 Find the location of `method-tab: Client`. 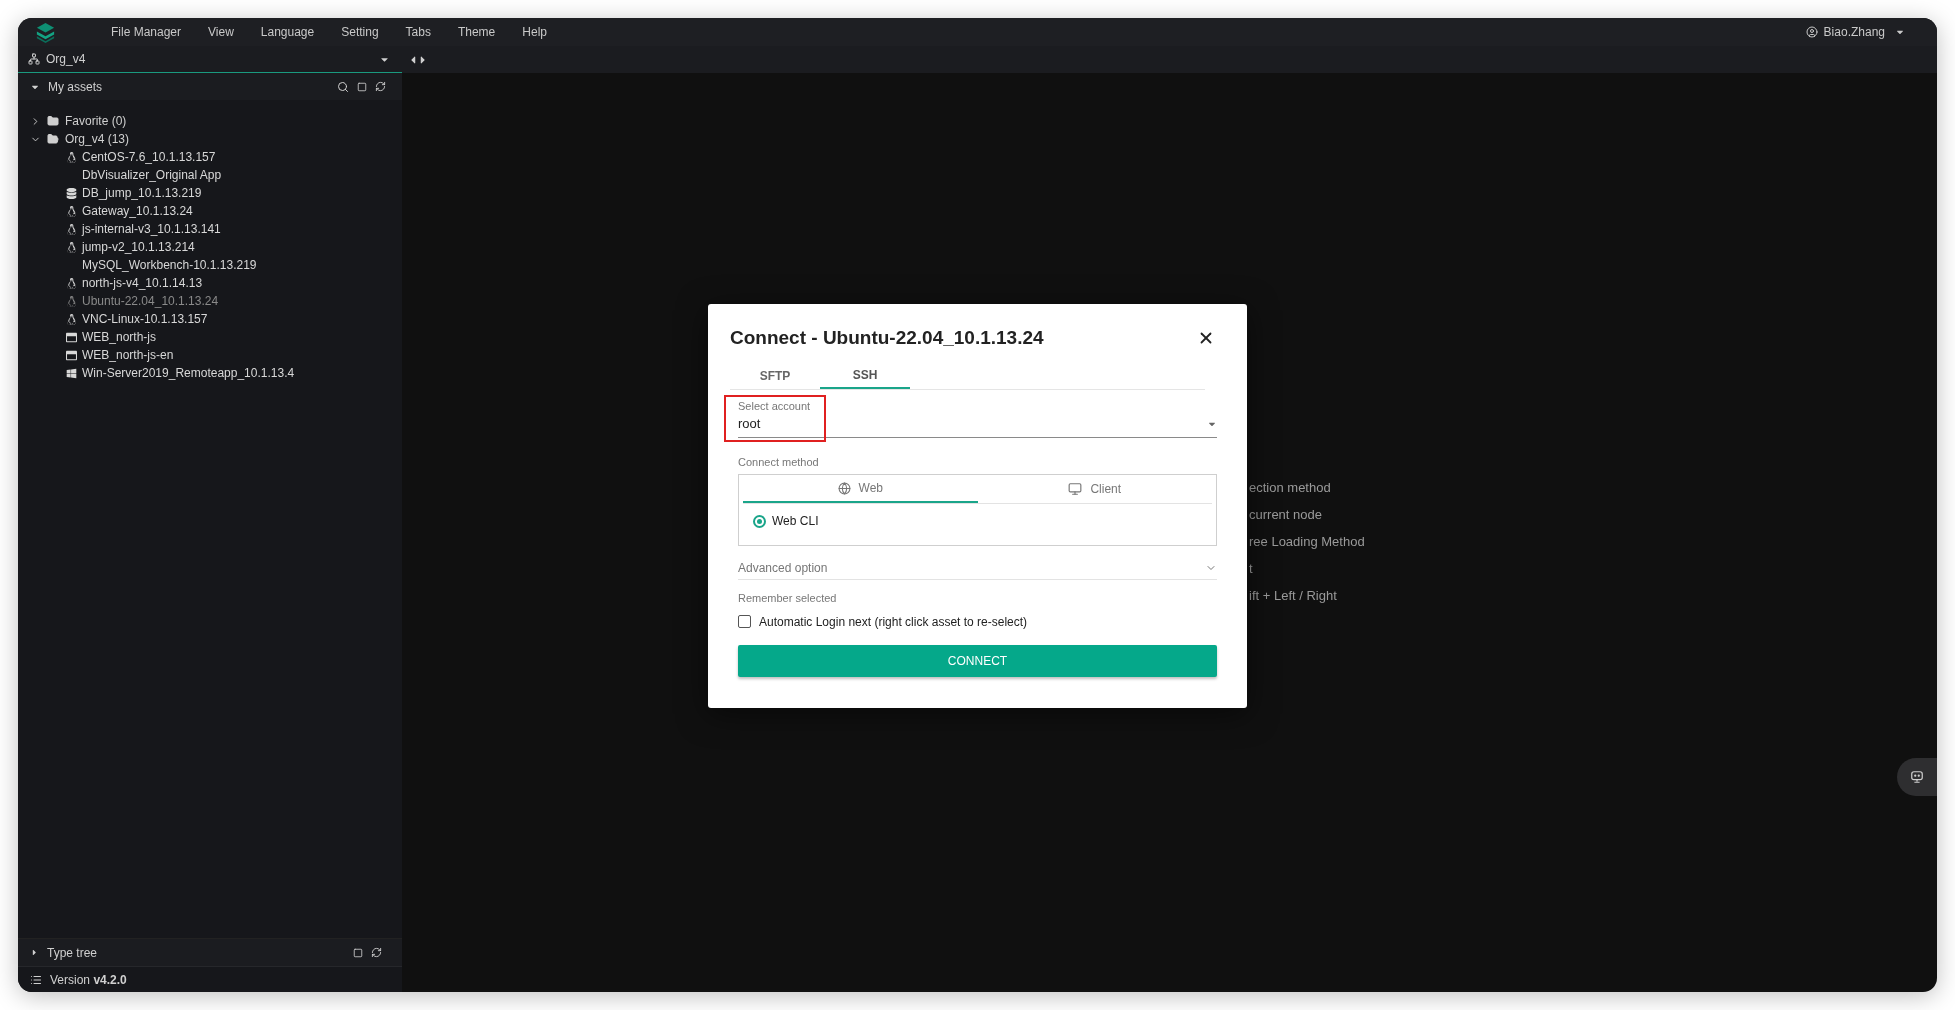

method-tab: Client is located at coordinates (1094, 489).